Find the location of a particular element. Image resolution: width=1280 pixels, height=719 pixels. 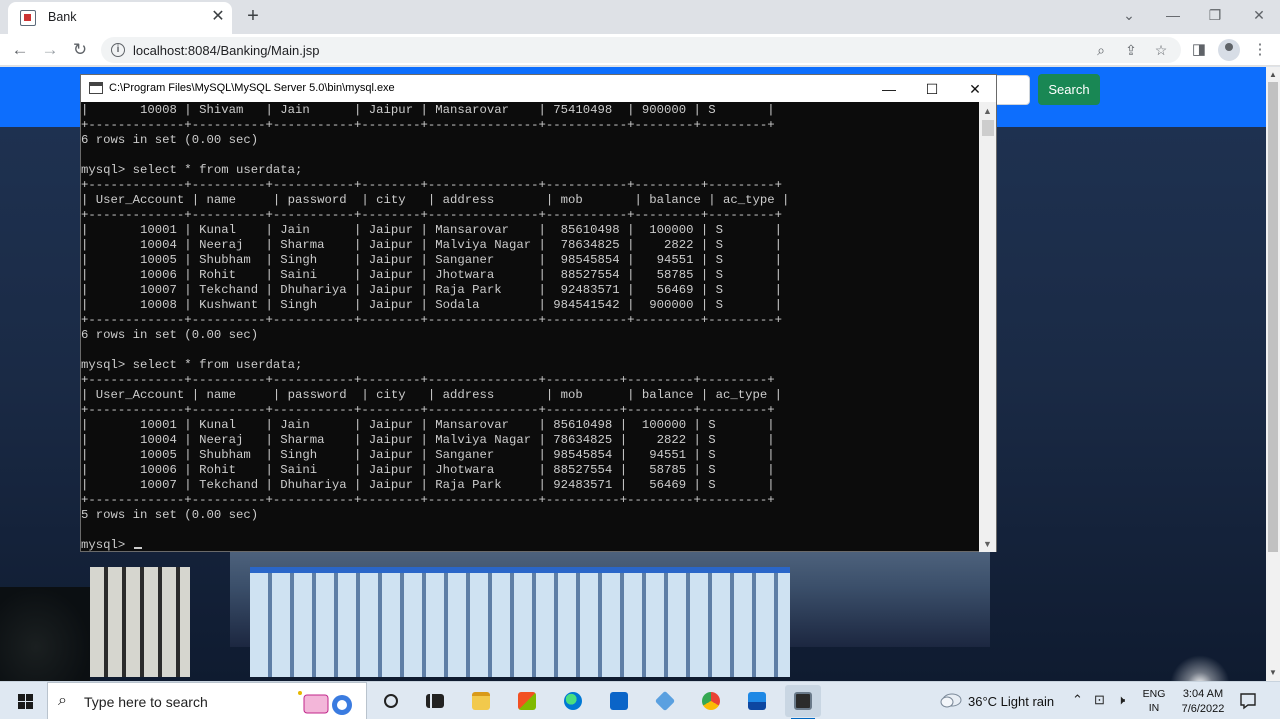

page-scroll-up-icon: ▲ is located at coordinates (1273, 75).